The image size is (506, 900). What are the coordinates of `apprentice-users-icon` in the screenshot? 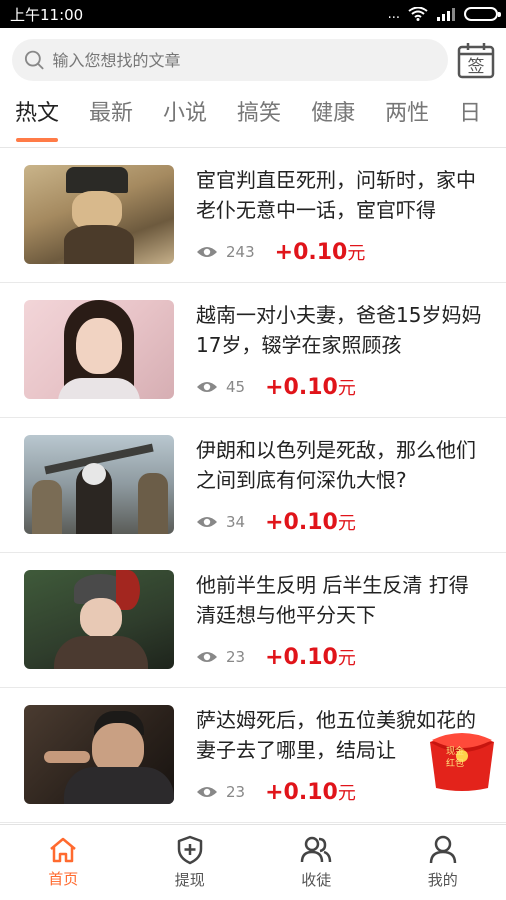 It's located at (316, 849).